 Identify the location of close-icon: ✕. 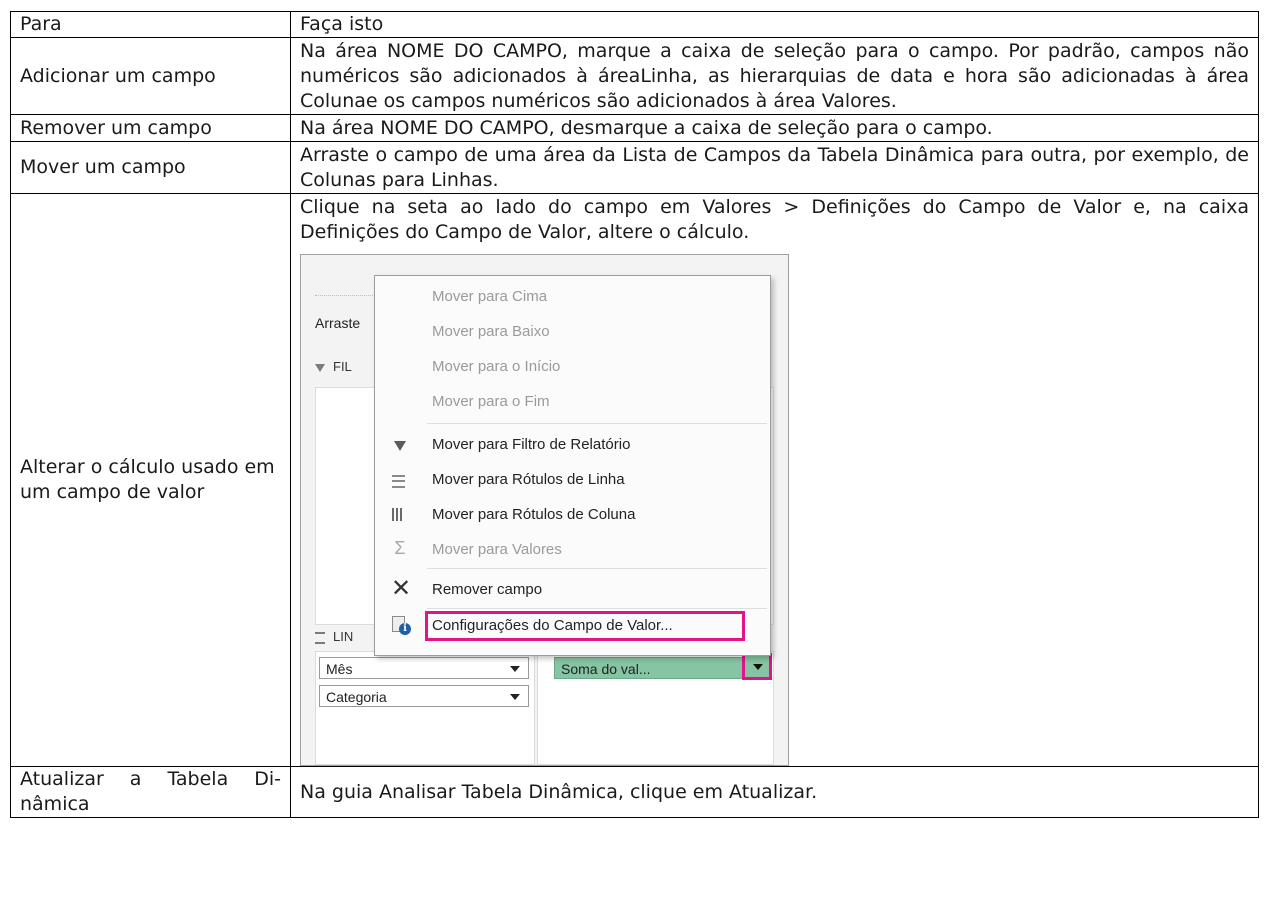
(401, 588).